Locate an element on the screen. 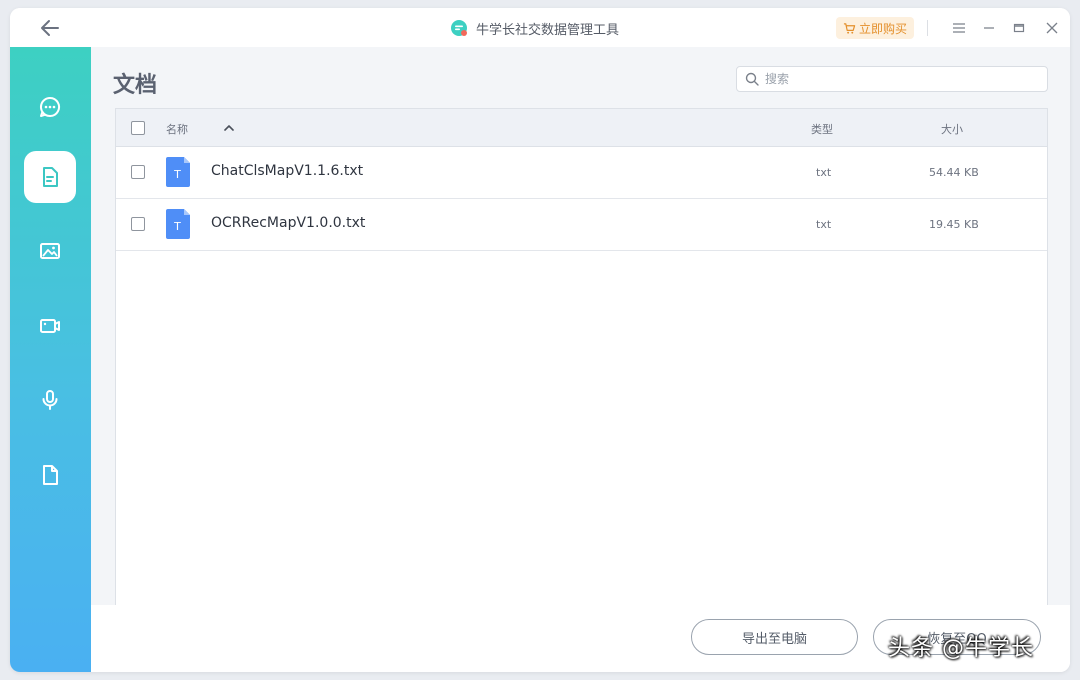 This screenshot has height=680, width=1080. file-name: ChatClsMapV1.1.6.txt is located at coordinates (287, 171).